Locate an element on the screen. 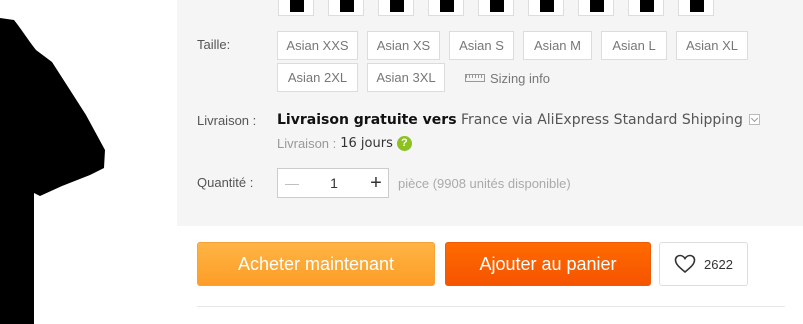 This screenshot has height=324, width=803. sizing-info-link: Sizing info is located at coordinates (507, 78).